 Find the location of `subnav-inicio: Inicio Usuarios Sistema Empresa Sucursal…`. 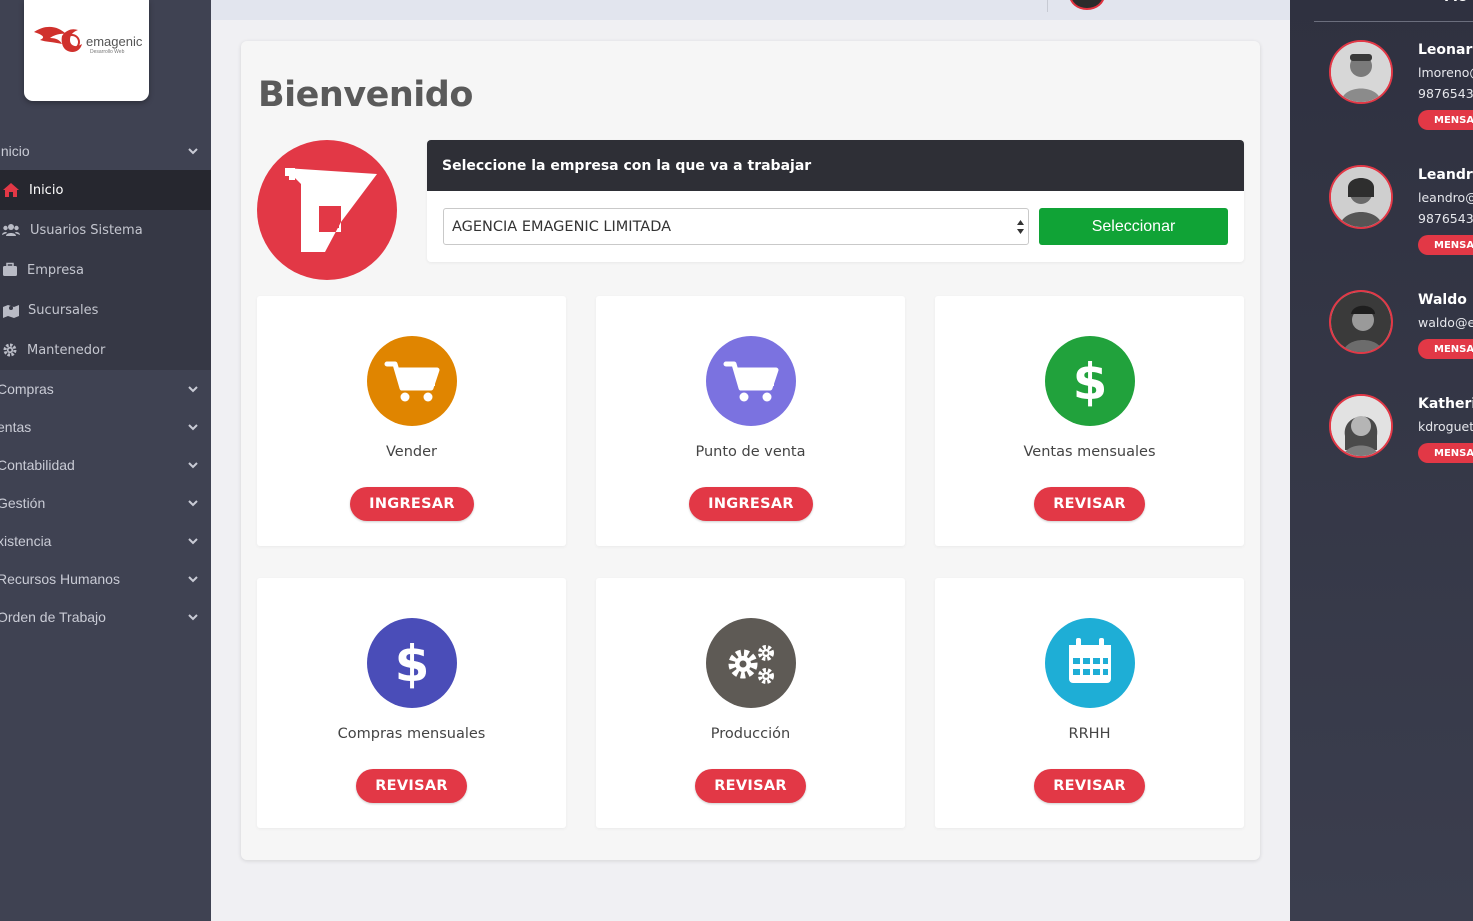

subnav-inicio: Inicio Usuarios Sistema Empresa Sucursal… is located at coordinates (105, 270).